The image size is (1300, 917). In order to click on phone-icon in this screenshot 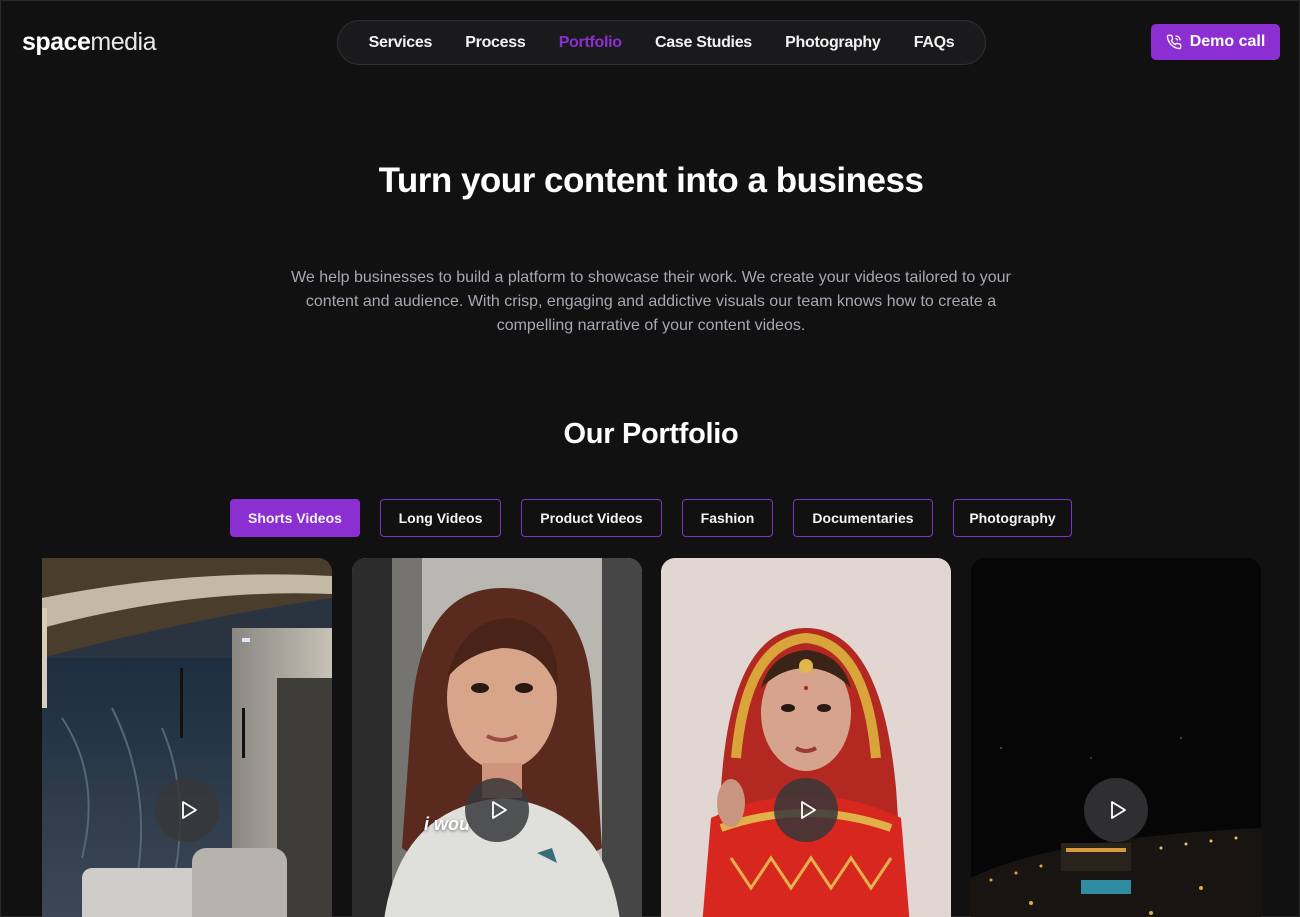, I will do `click(1174, 42)`.